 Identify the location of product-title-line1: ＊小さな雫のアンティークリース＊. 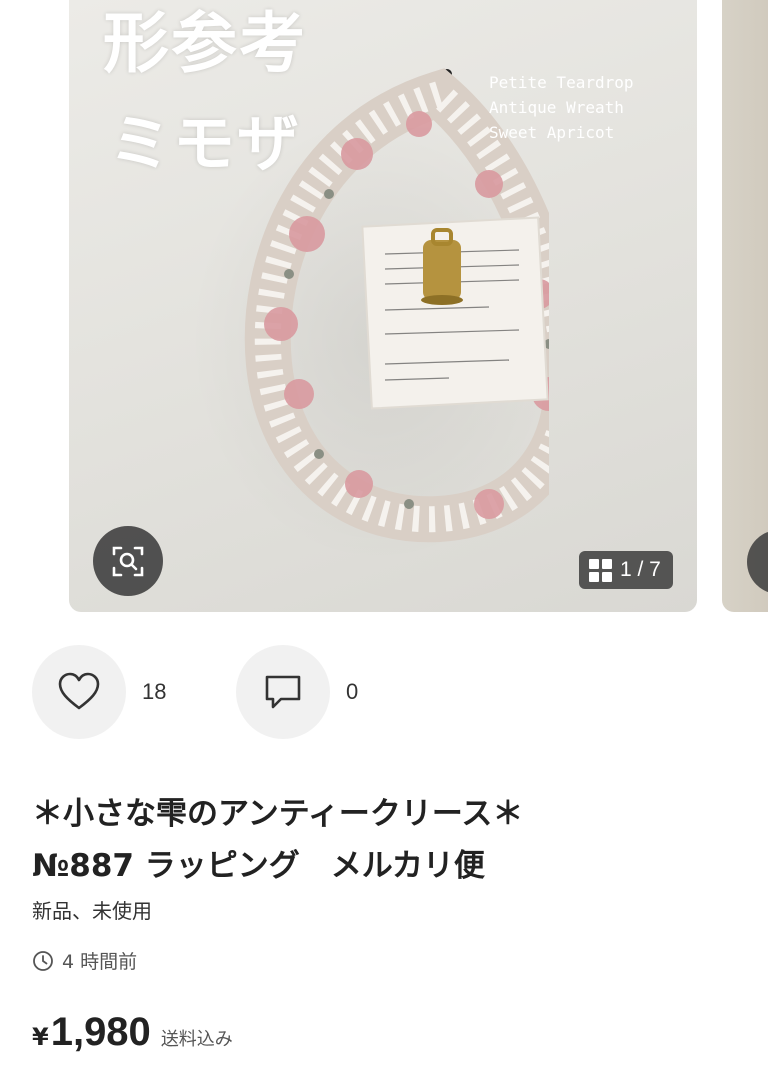
(278, 814).